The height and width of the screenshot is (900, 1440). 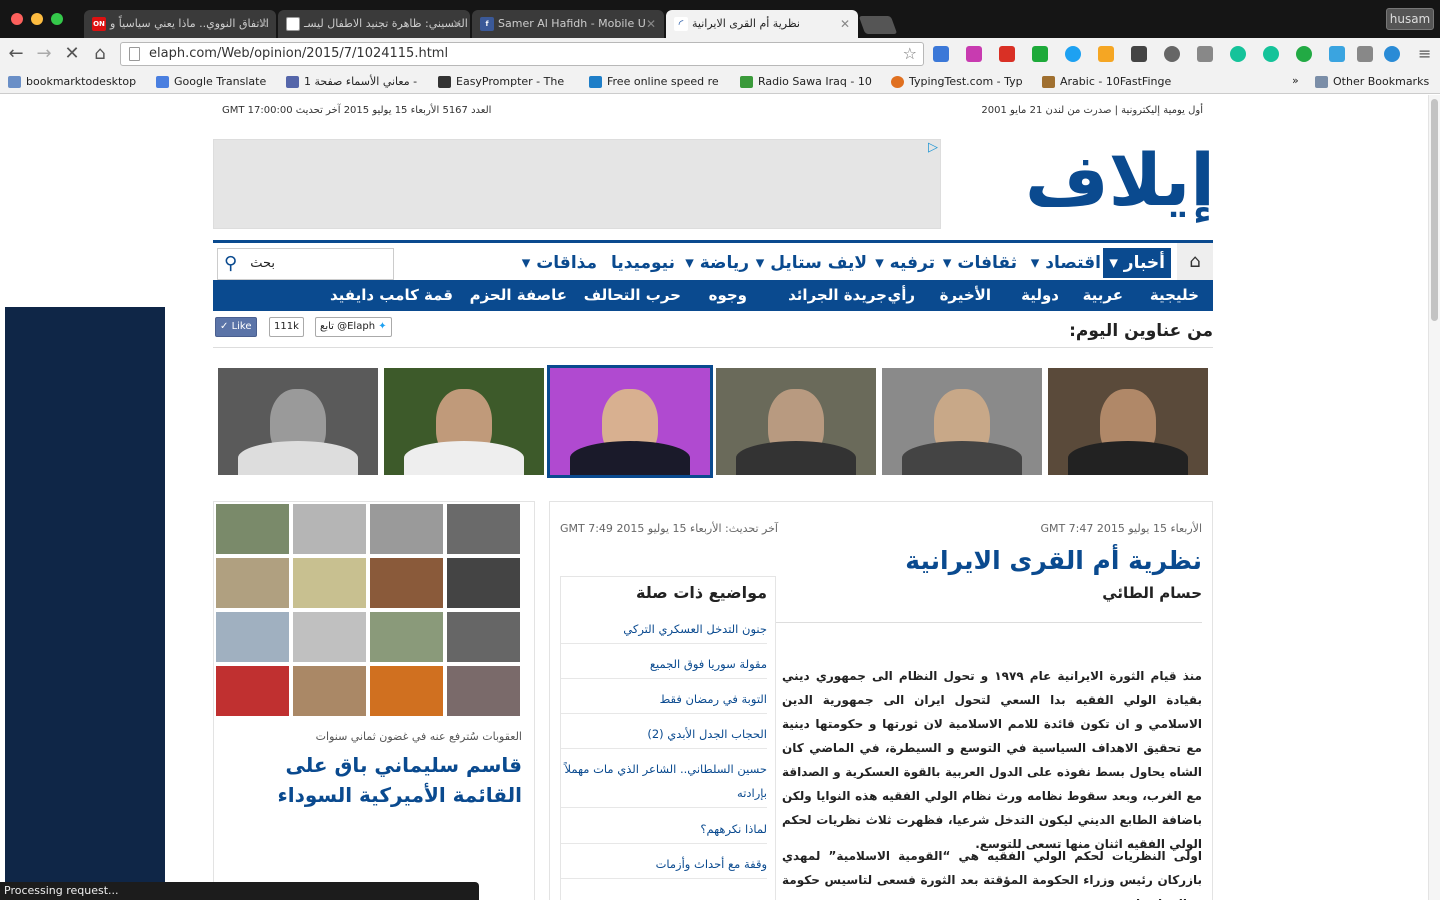 I want to click on bookmark-item: Arabic - 10FastFinge, so click(x=1106, y=82).